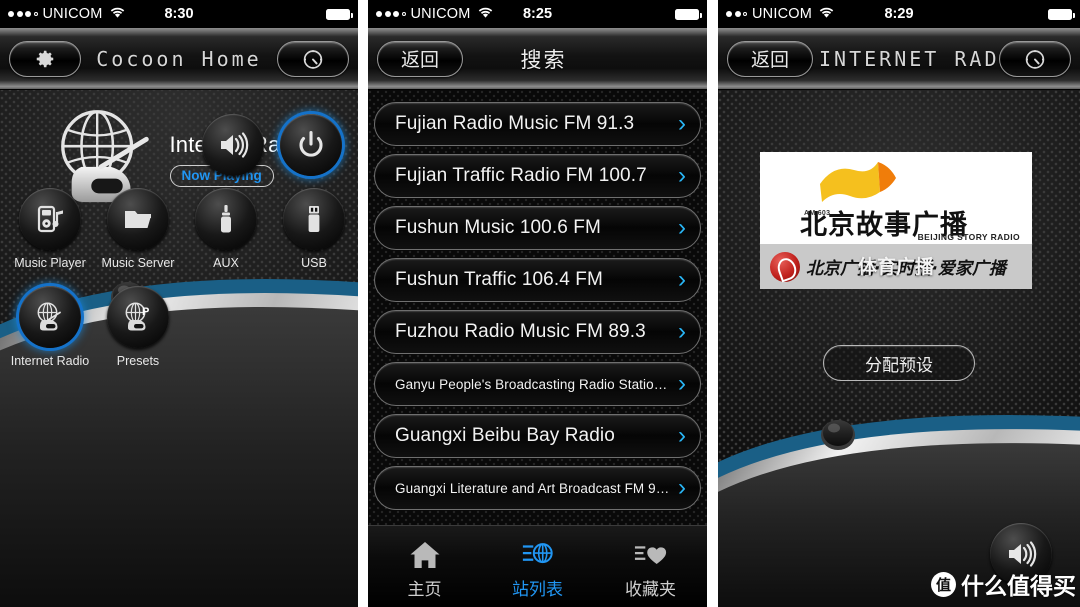 This screenshot has width=1080, height=607. I want to click on speaker-volume-icon, so click(233, 145).